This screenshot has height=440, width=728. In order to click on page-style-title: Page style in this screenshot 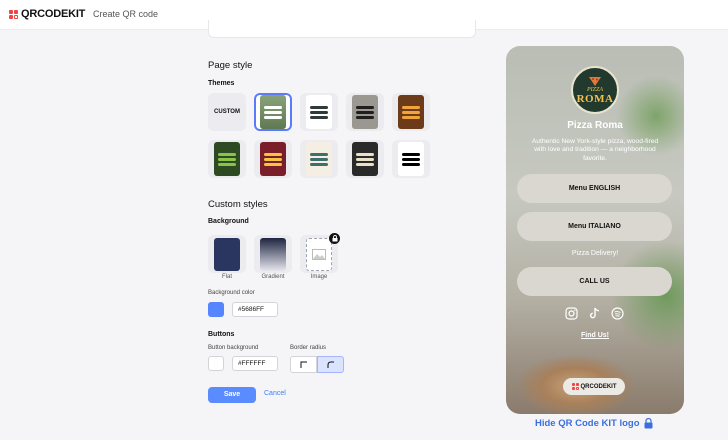, I will do `click(230, 65)`.